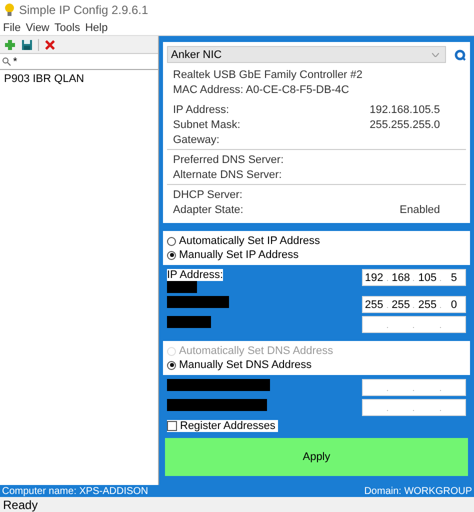 The height and width of the screenshot is (512, 474). What do you see at coordinates (67, 28) in the screenshot?
I see `menu-item: Tools` at bounding box center [67, 28].